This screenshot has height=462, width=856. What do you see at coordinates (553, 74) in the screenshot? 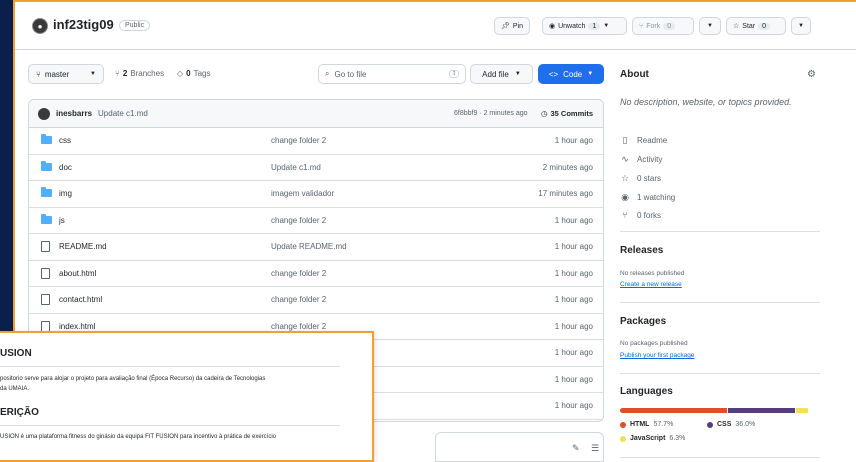
I see `code-icon: <>` at bounding box center [553, 74].